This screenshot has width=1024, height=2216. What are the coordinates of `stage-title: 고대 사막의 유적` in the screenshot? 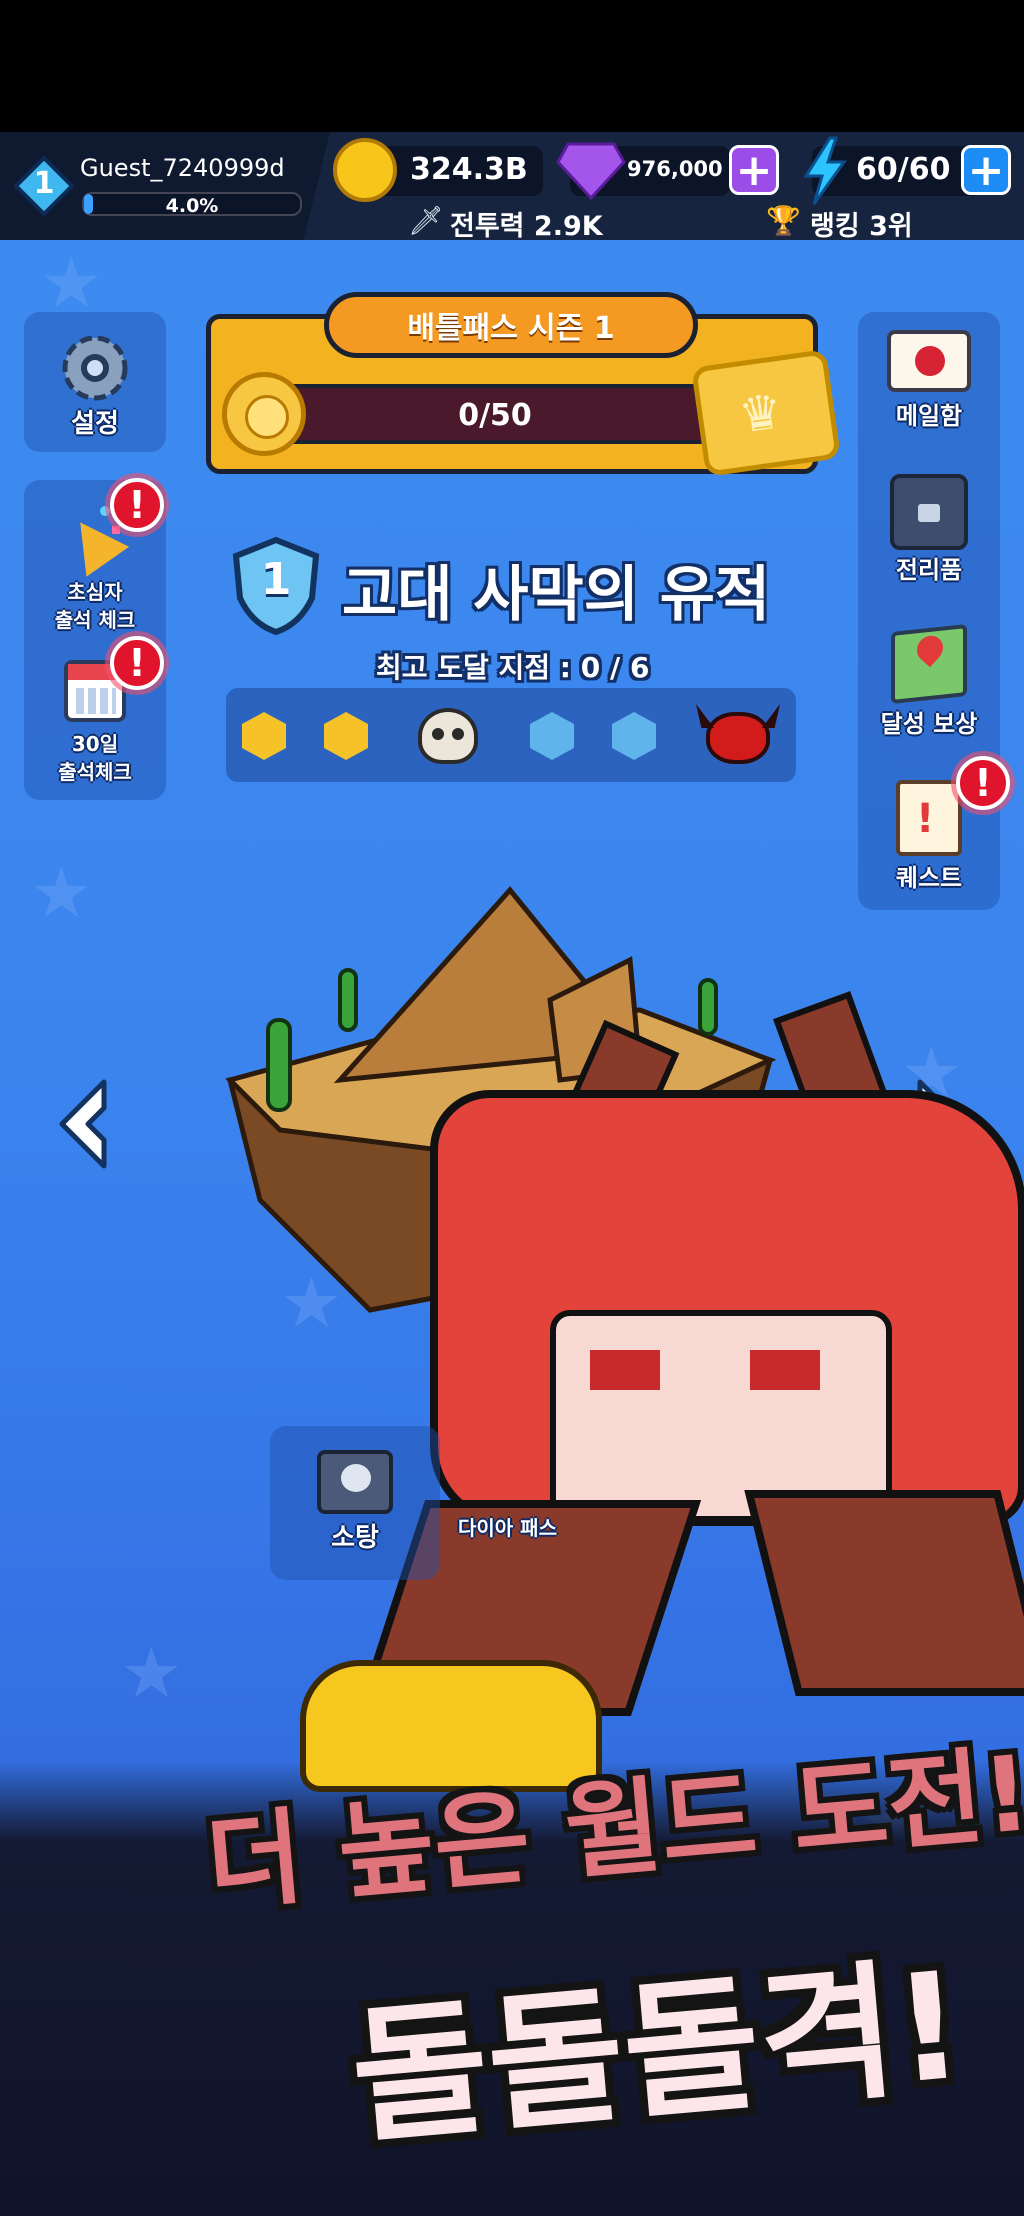 It's located at (556, 595).